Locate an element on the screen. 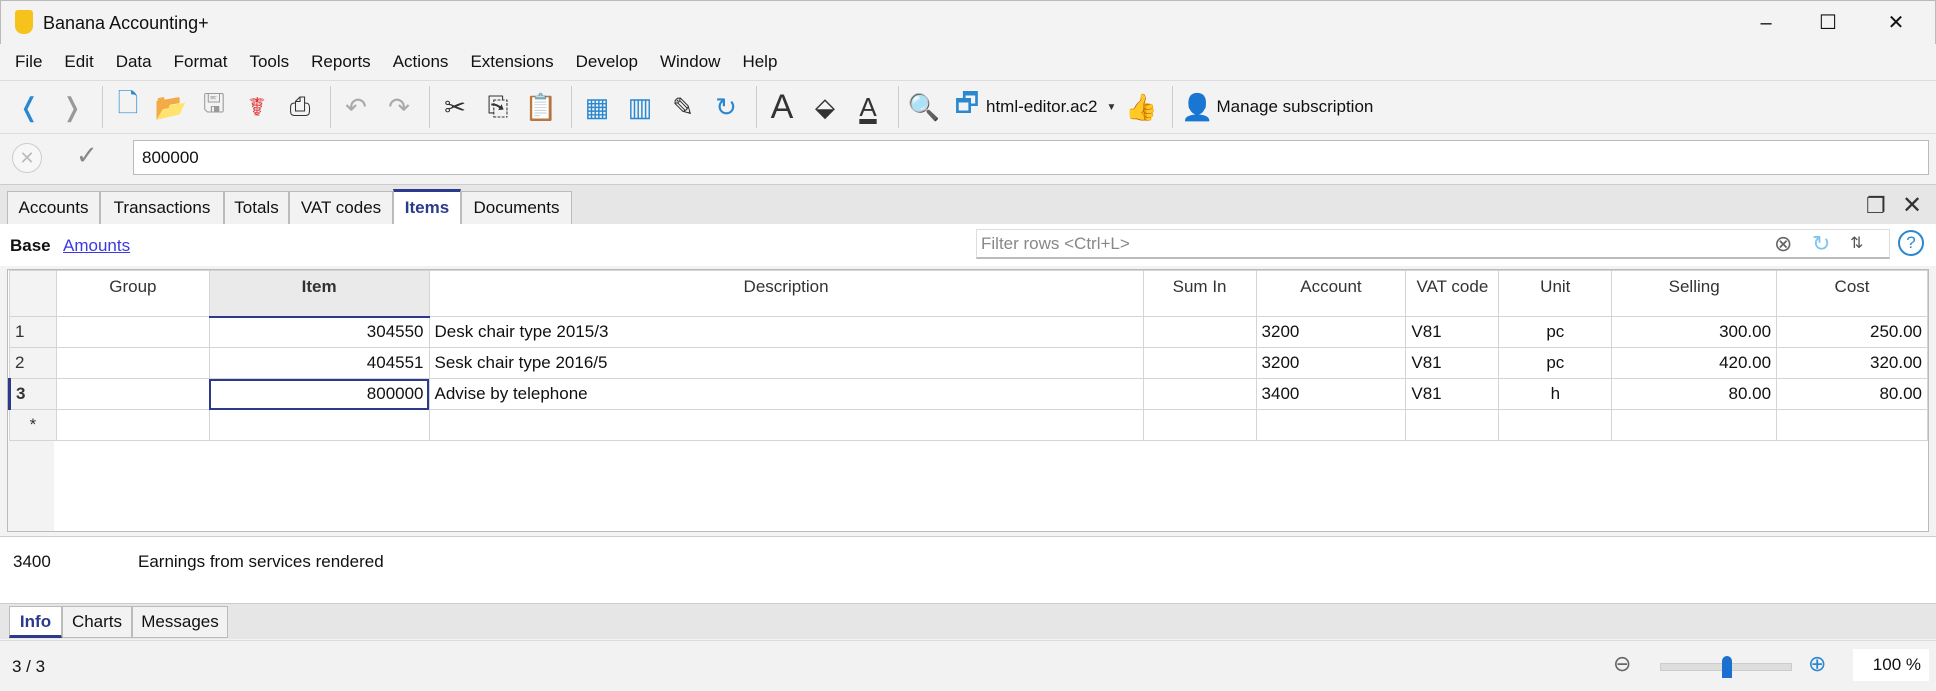 This screenshot has width=1936, height=691. tab-messages: Messages is located at coordinates (180, 622).